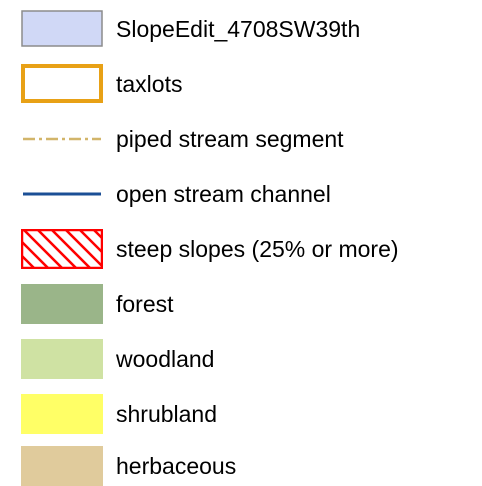 The image size is (482, 486). Describe the element at coordinates (257, 249) in the screenshot. I see `legend-label-steep-slopes: steep slopes (25% or more)` at that location.